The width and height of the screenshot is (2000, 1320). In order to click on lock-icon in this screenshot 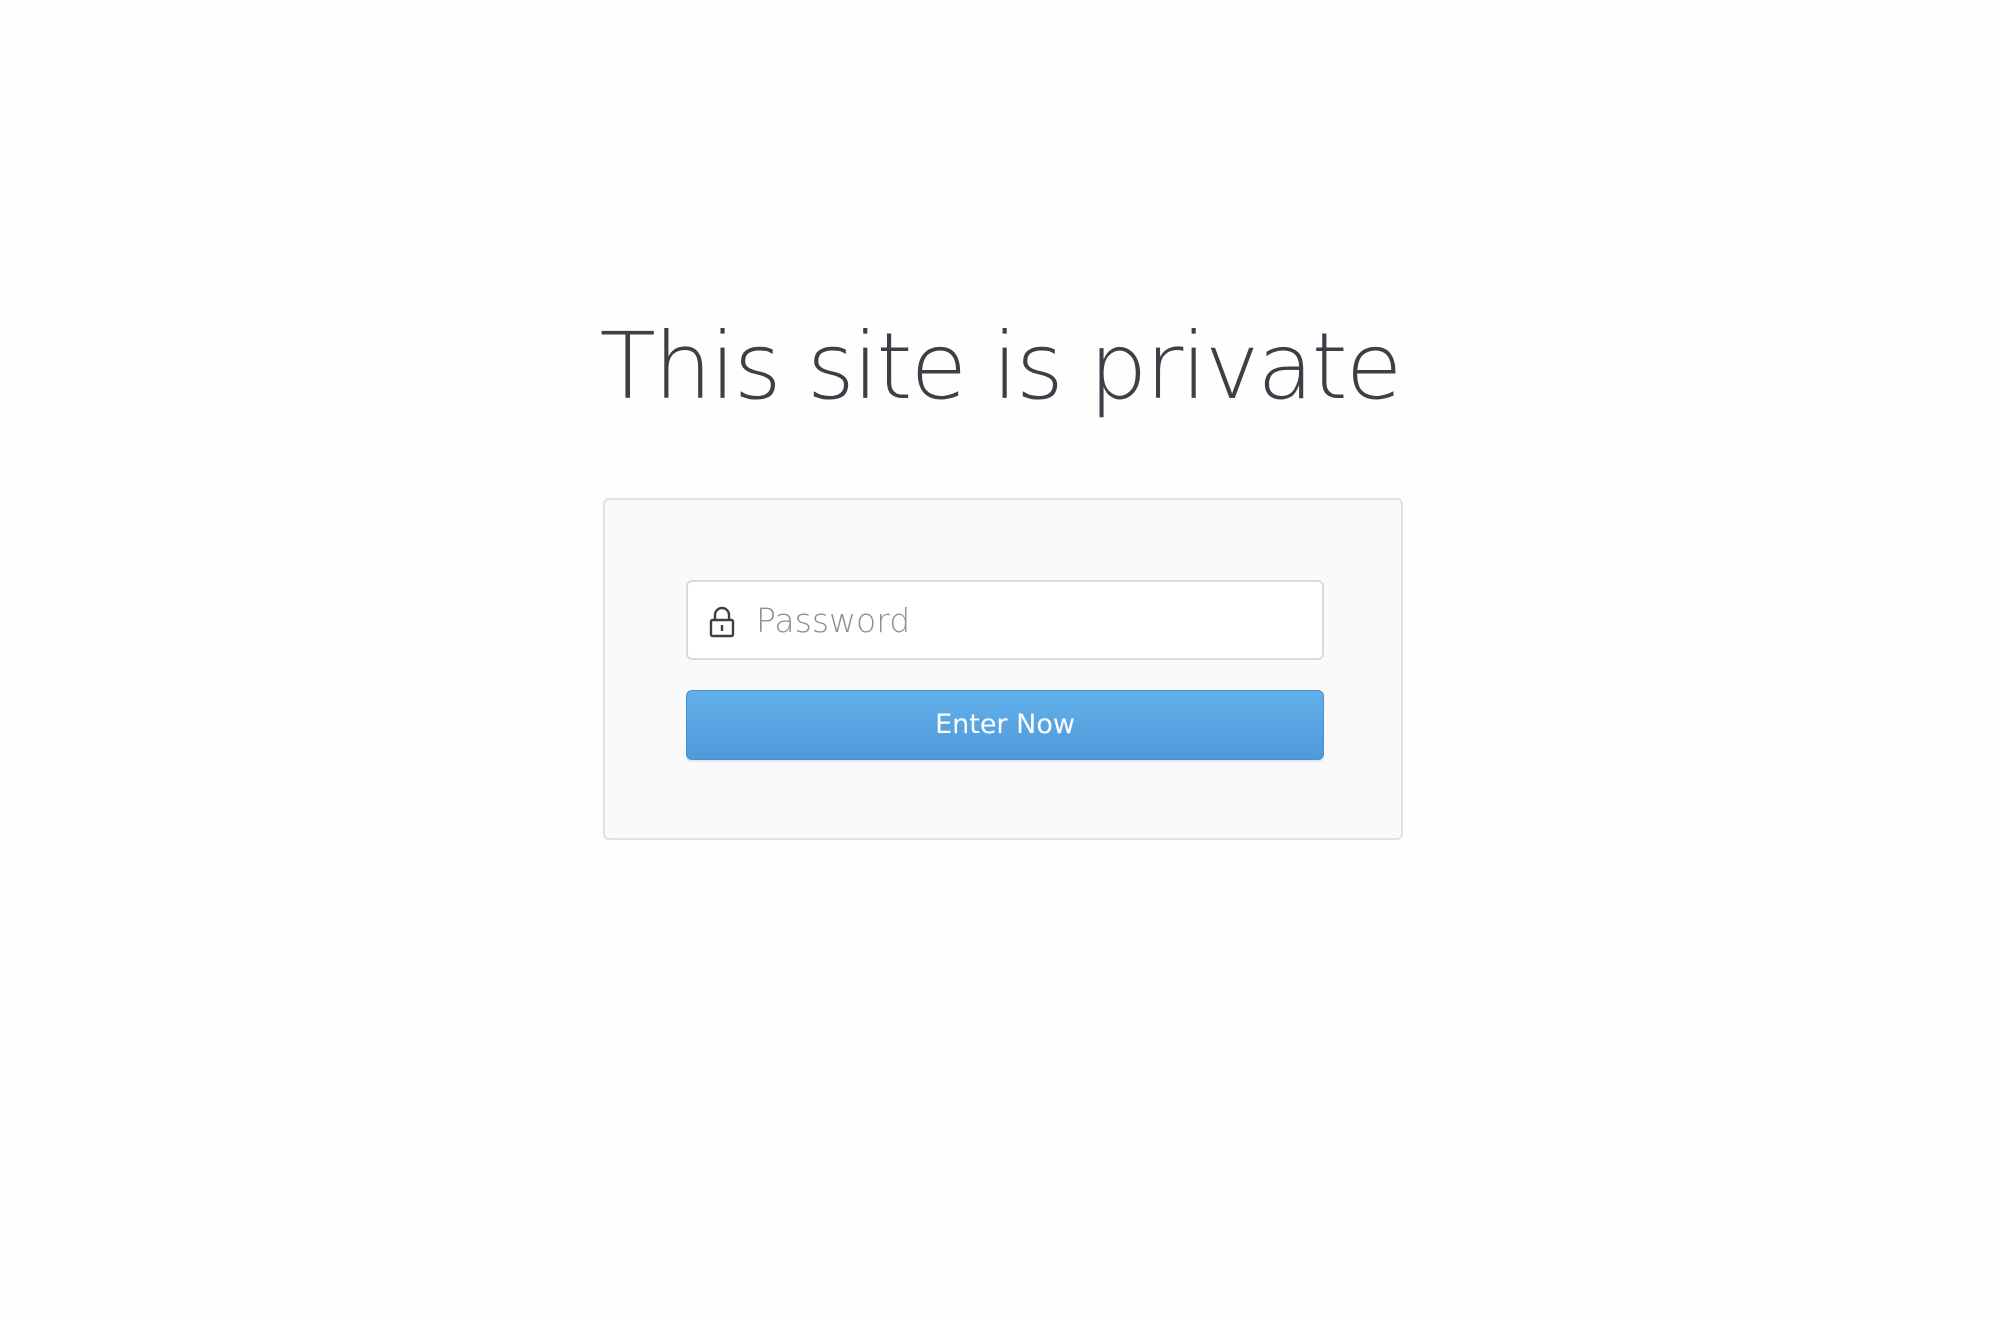, I will do `click(722, 622)`.